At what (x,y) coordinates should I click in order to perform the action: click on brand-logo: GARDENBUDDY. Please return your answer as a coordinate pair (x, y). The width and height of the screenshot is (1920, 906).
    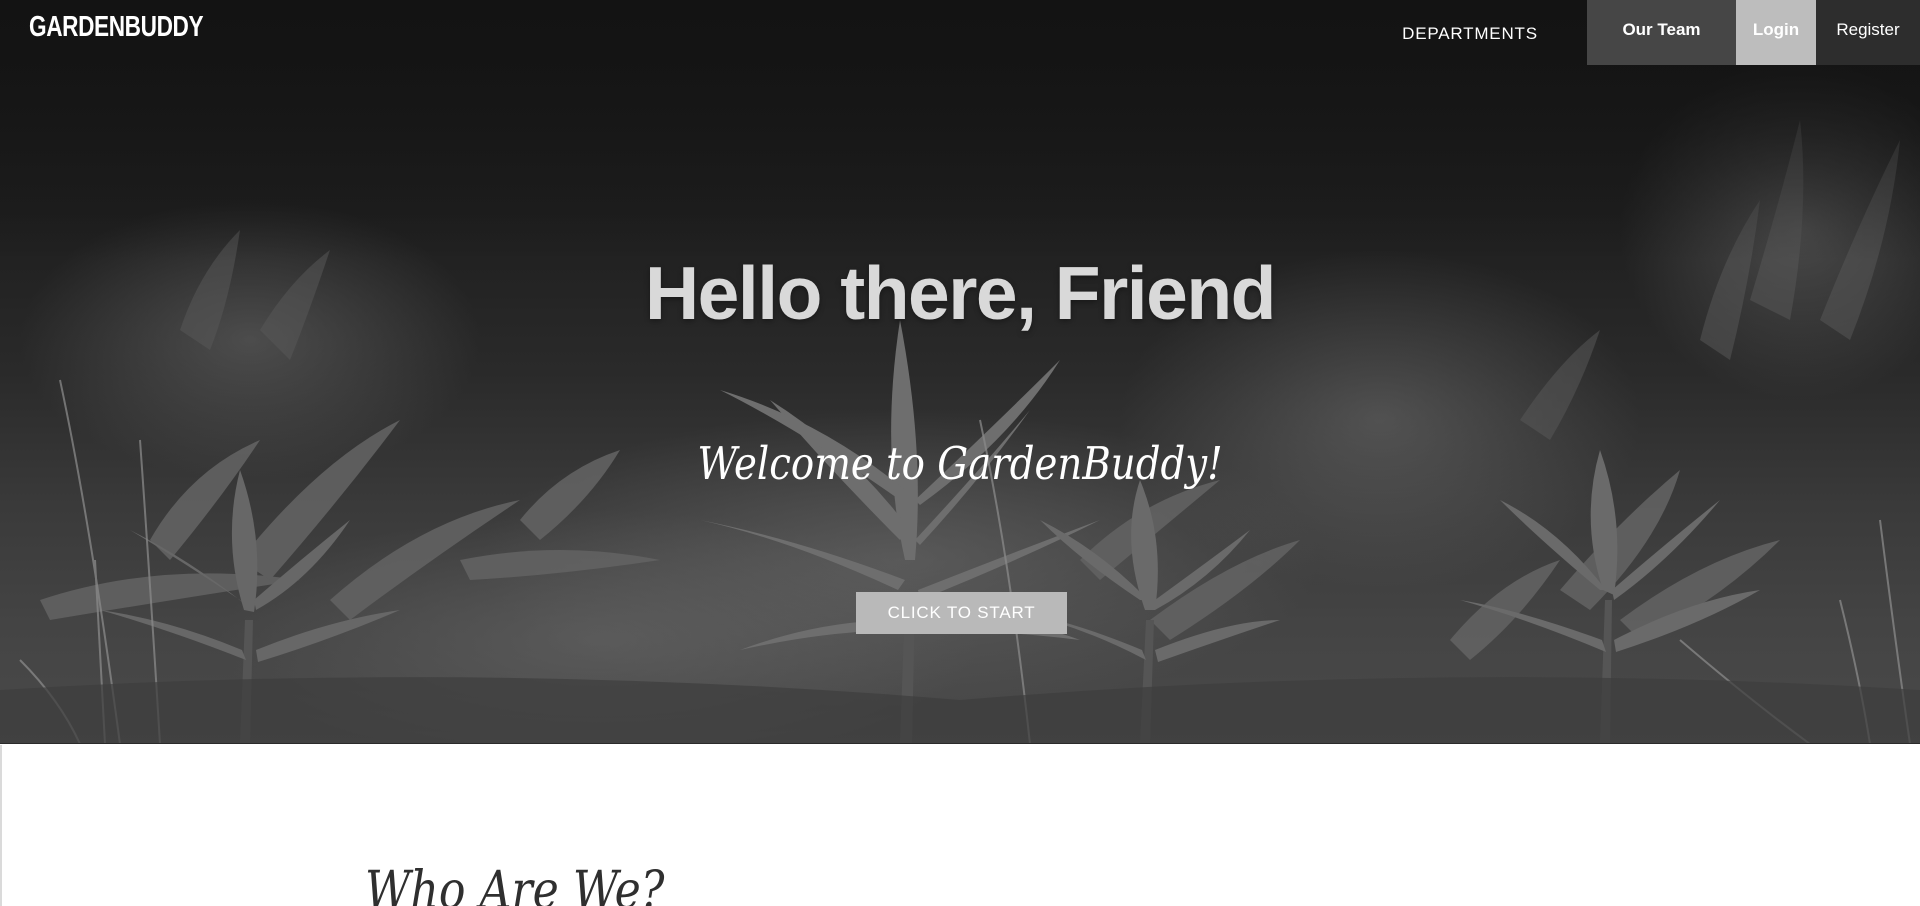
    Looking at the image, I should click on (116, 27).